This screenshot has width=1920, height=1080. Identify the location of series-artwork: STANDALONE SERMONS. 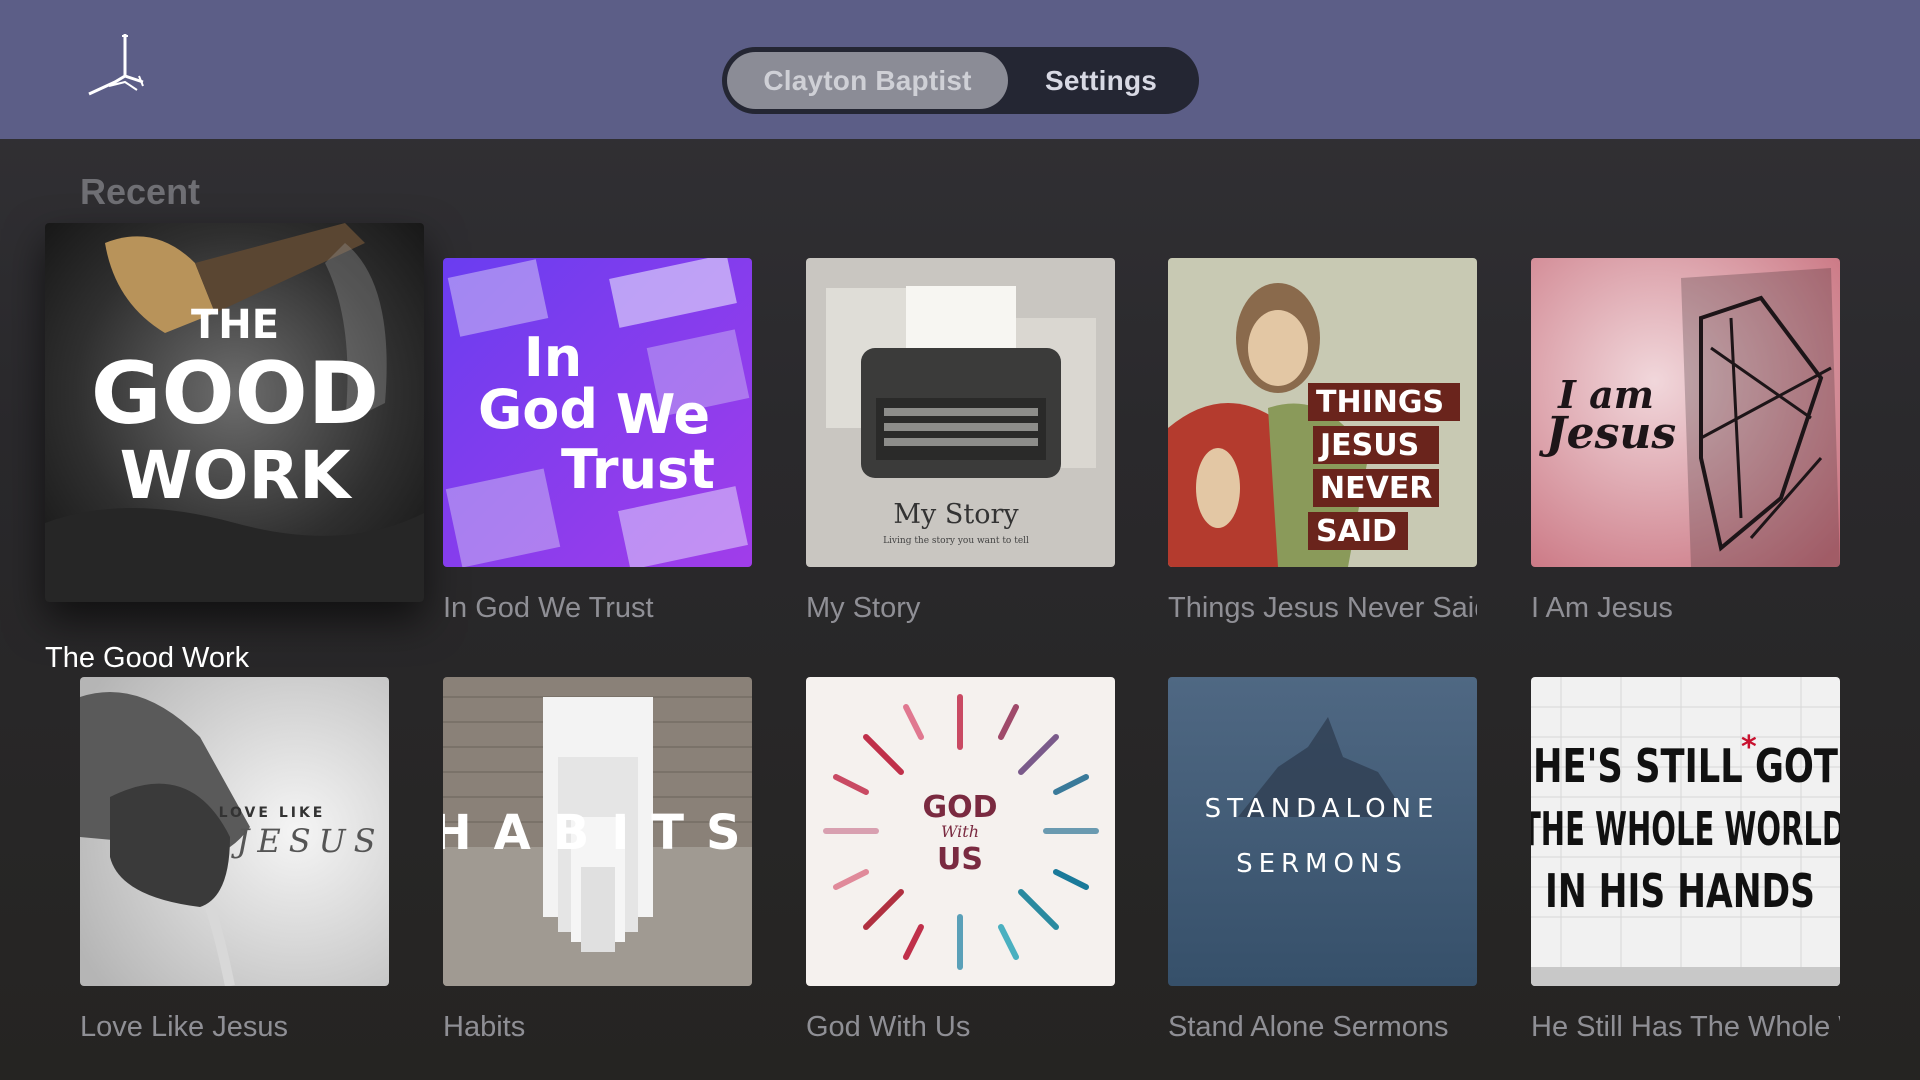
(1322, 831).